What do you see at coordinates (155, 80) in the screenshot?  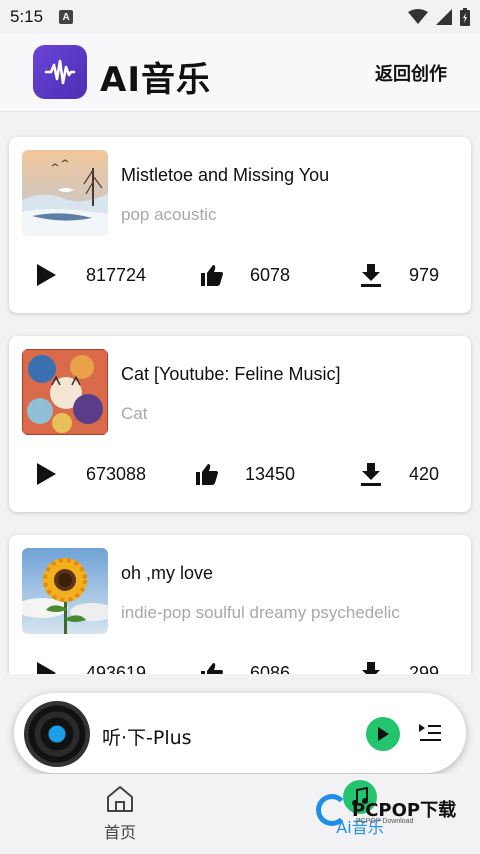 I see `page-title: AI音乐` at bounding box center [155, 80].